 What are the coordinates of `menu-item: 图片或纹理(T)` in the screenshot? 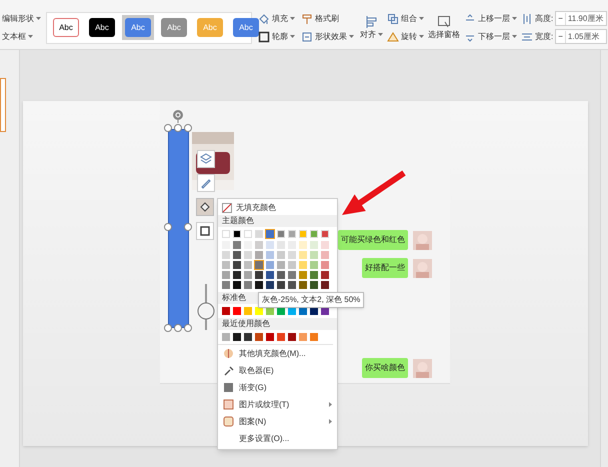 It's located at (277, 404).